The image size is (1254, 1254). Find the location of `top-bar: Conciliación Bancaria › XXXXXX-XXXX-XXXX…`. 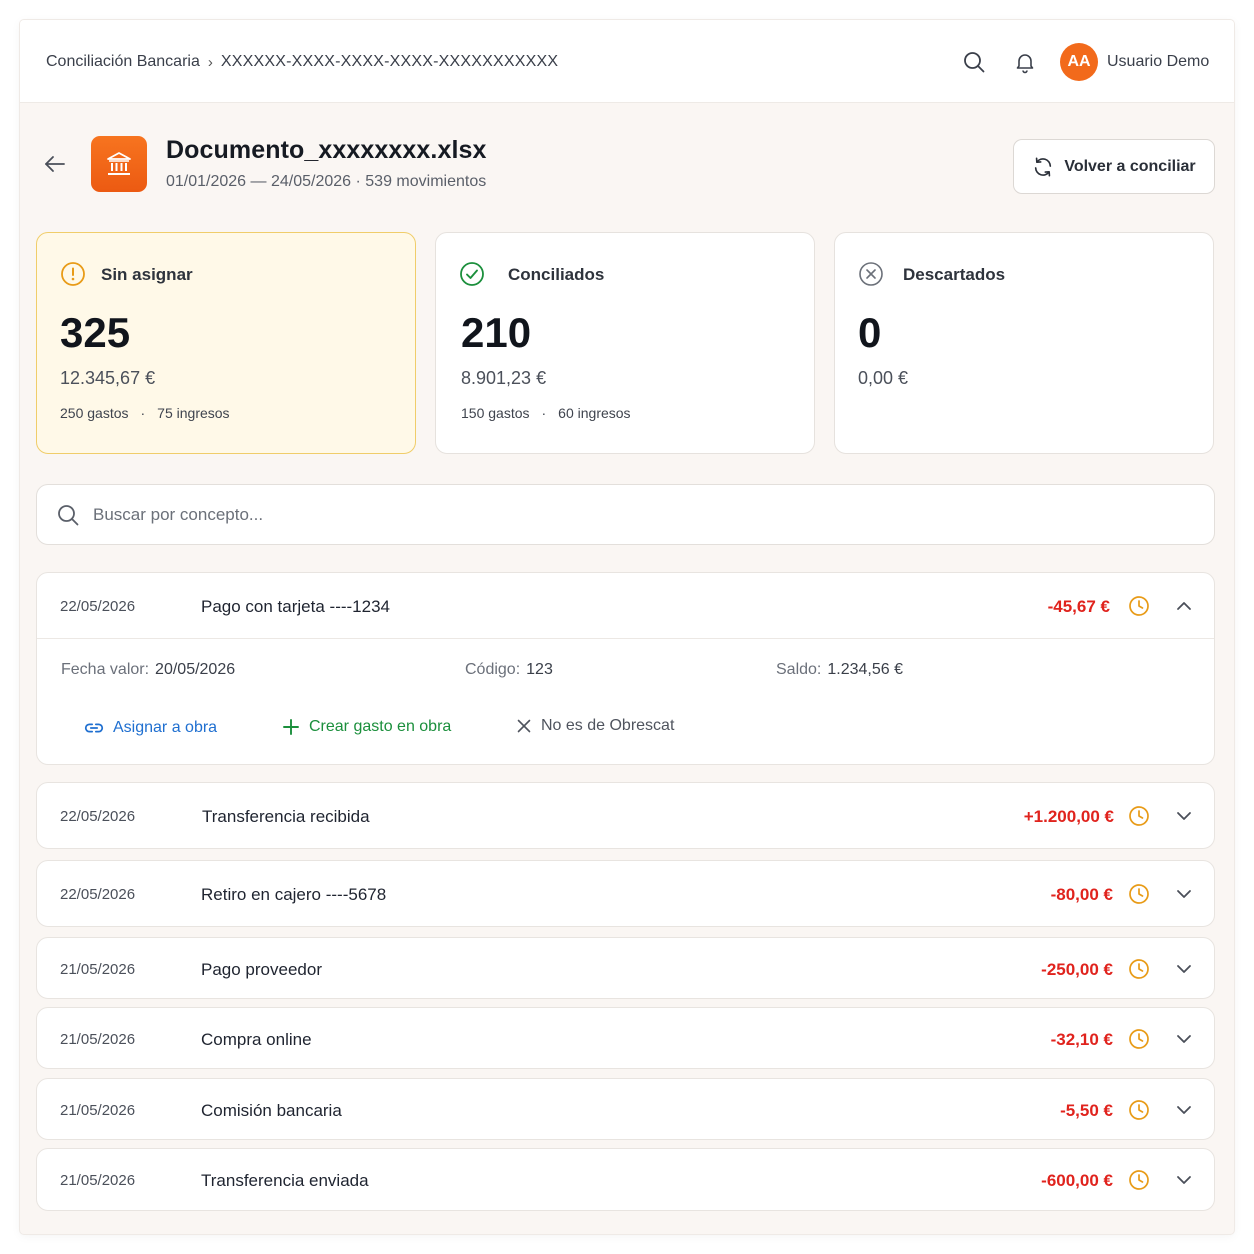

top-bar: Conciliación Bancaria › XXXXXX-XXXX-XXXX… is located at coordinates (627, 61).